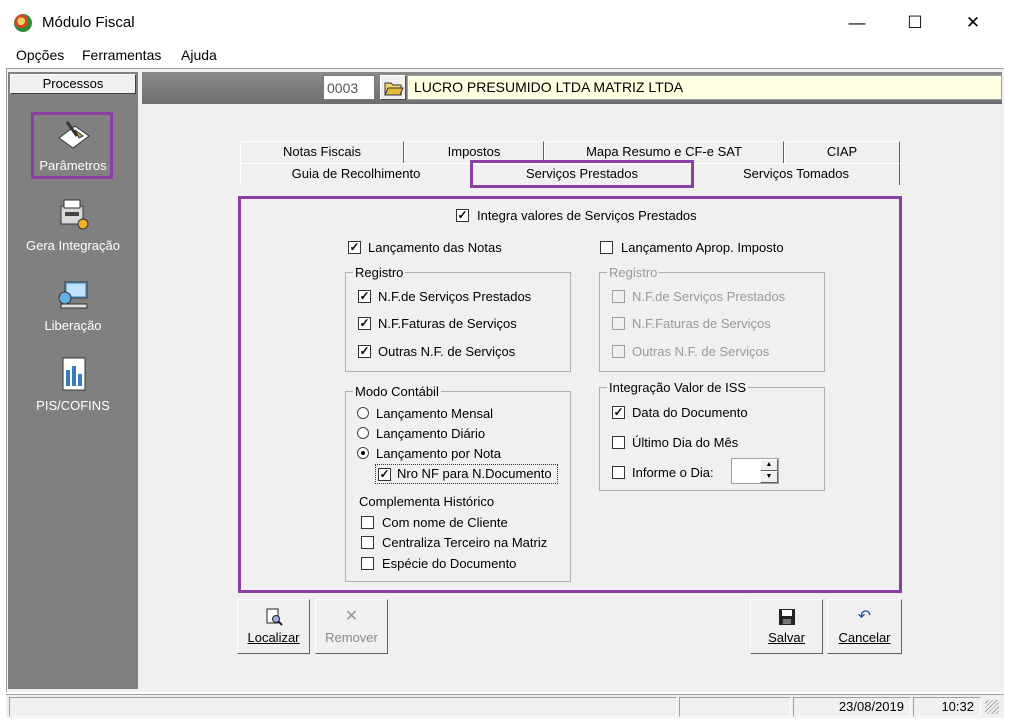  Describe the element at coordinates (363, 413) in the screenshot. I see `lancamento-mensal-radio` at that location.